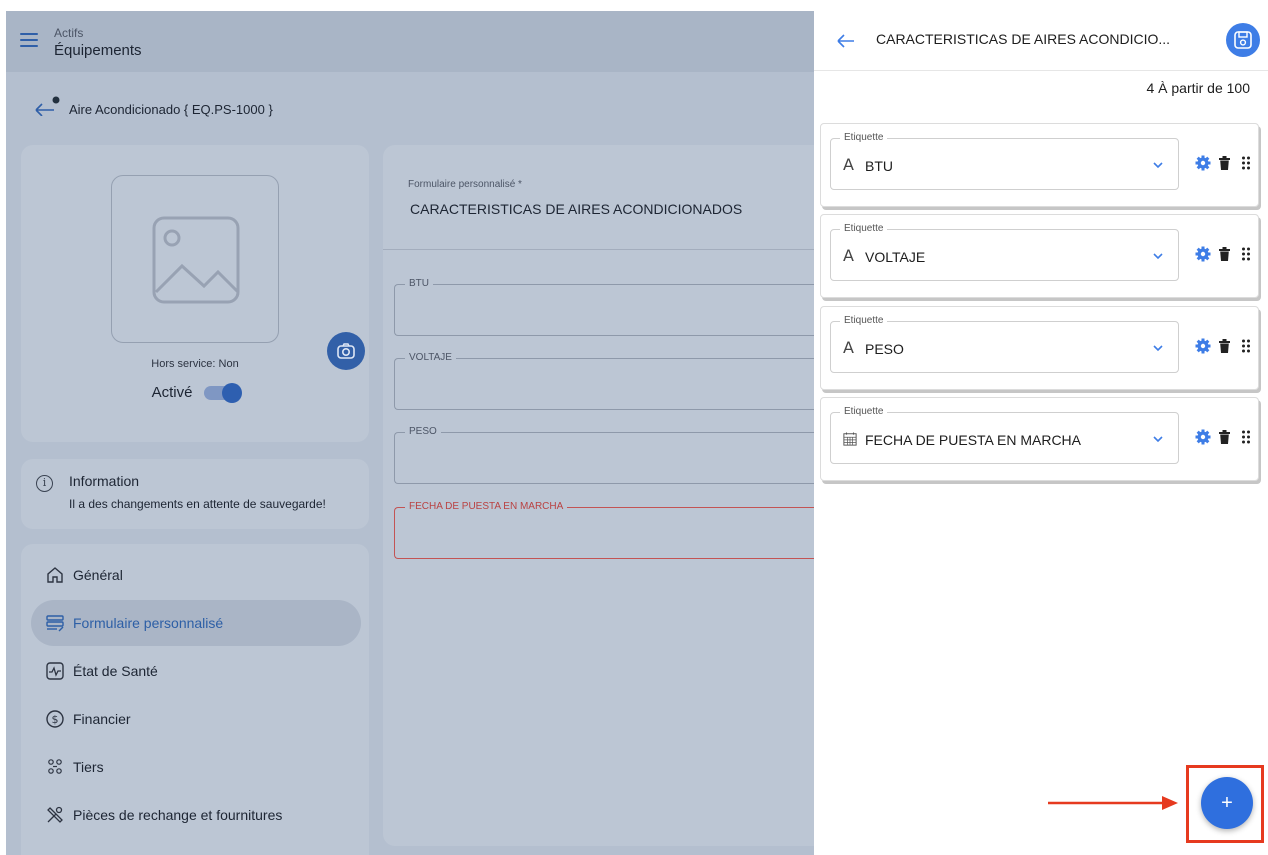  I want to click on save-button, so click(1243, 40).